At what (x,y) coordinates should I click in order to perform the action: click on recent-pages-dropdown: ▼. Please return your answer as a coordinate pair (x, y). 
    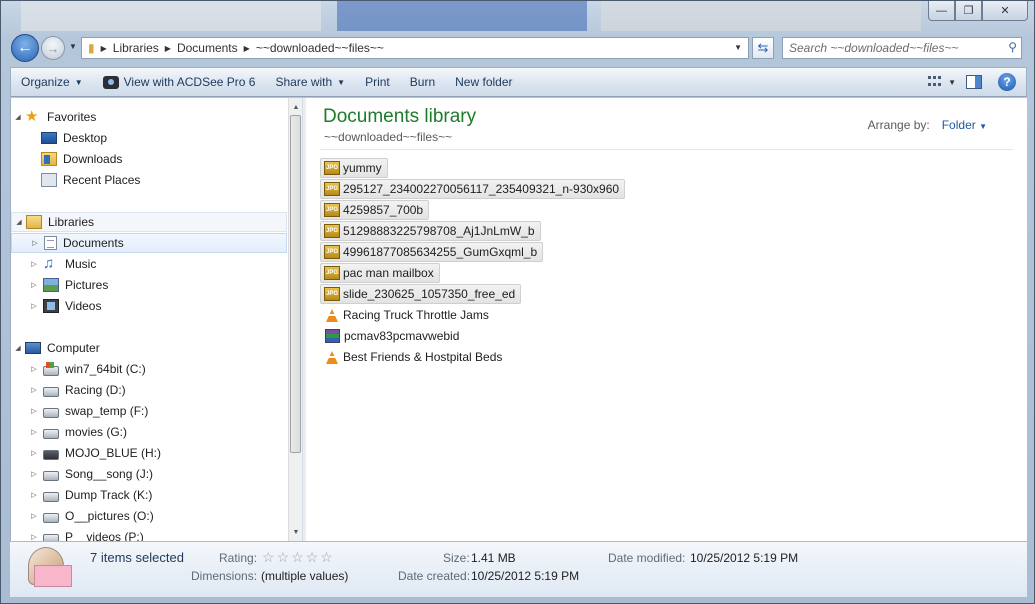
    Looking at the image, I should click on (73, 46).